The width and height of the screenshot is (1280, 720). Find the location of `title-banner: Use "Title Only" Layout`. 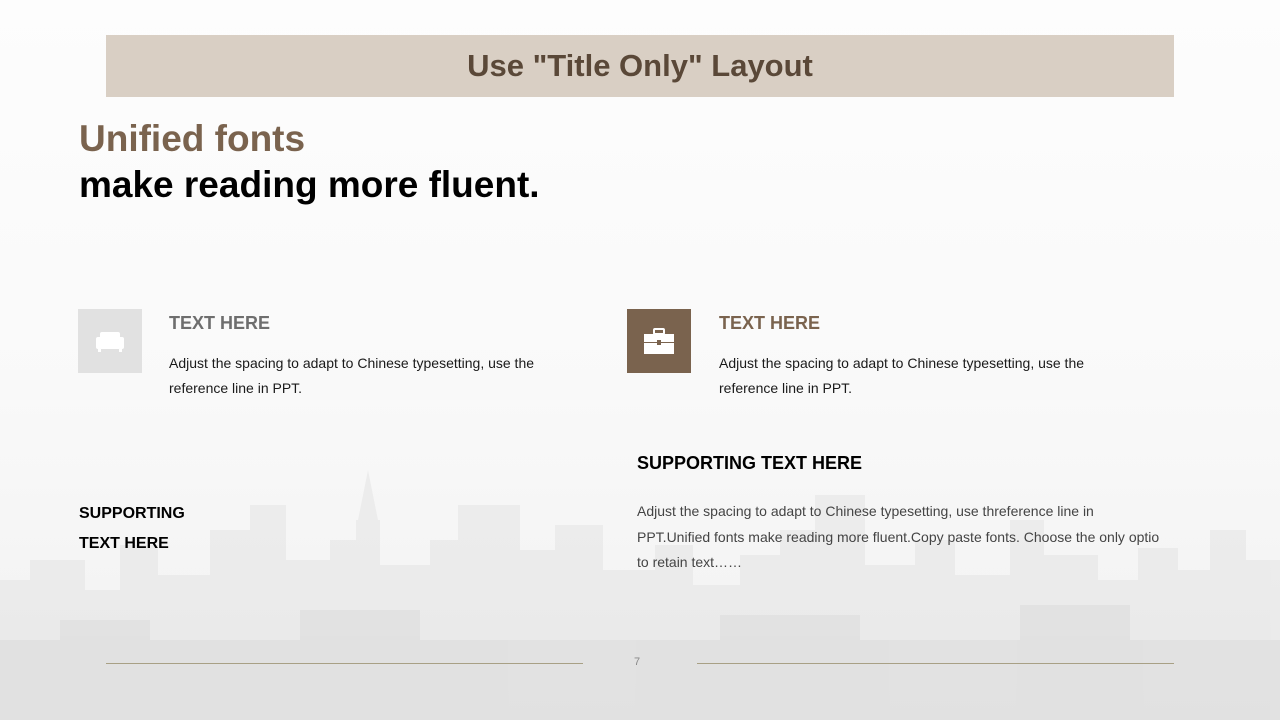

title-banner: Use "Title Only" Layout is located at coordinates (640, 66).